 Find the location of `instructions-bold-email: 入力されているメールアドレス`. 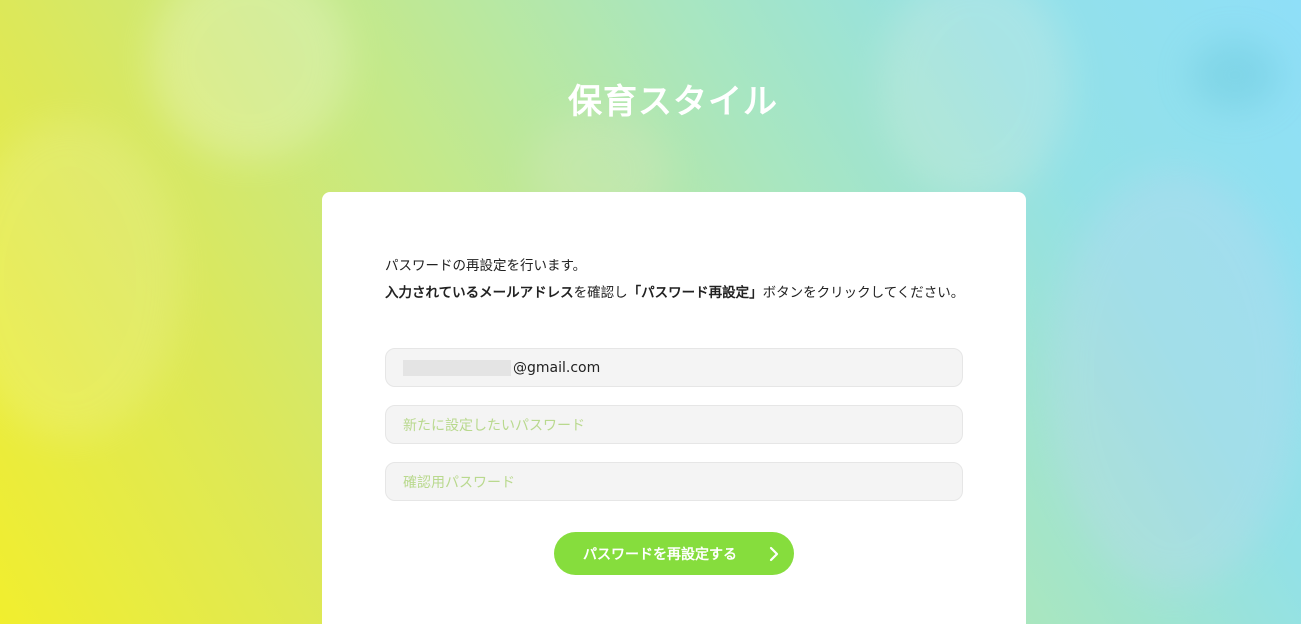

instructions-bold-email: 入力されているメールアドレス is located at coordinates (479, 292).